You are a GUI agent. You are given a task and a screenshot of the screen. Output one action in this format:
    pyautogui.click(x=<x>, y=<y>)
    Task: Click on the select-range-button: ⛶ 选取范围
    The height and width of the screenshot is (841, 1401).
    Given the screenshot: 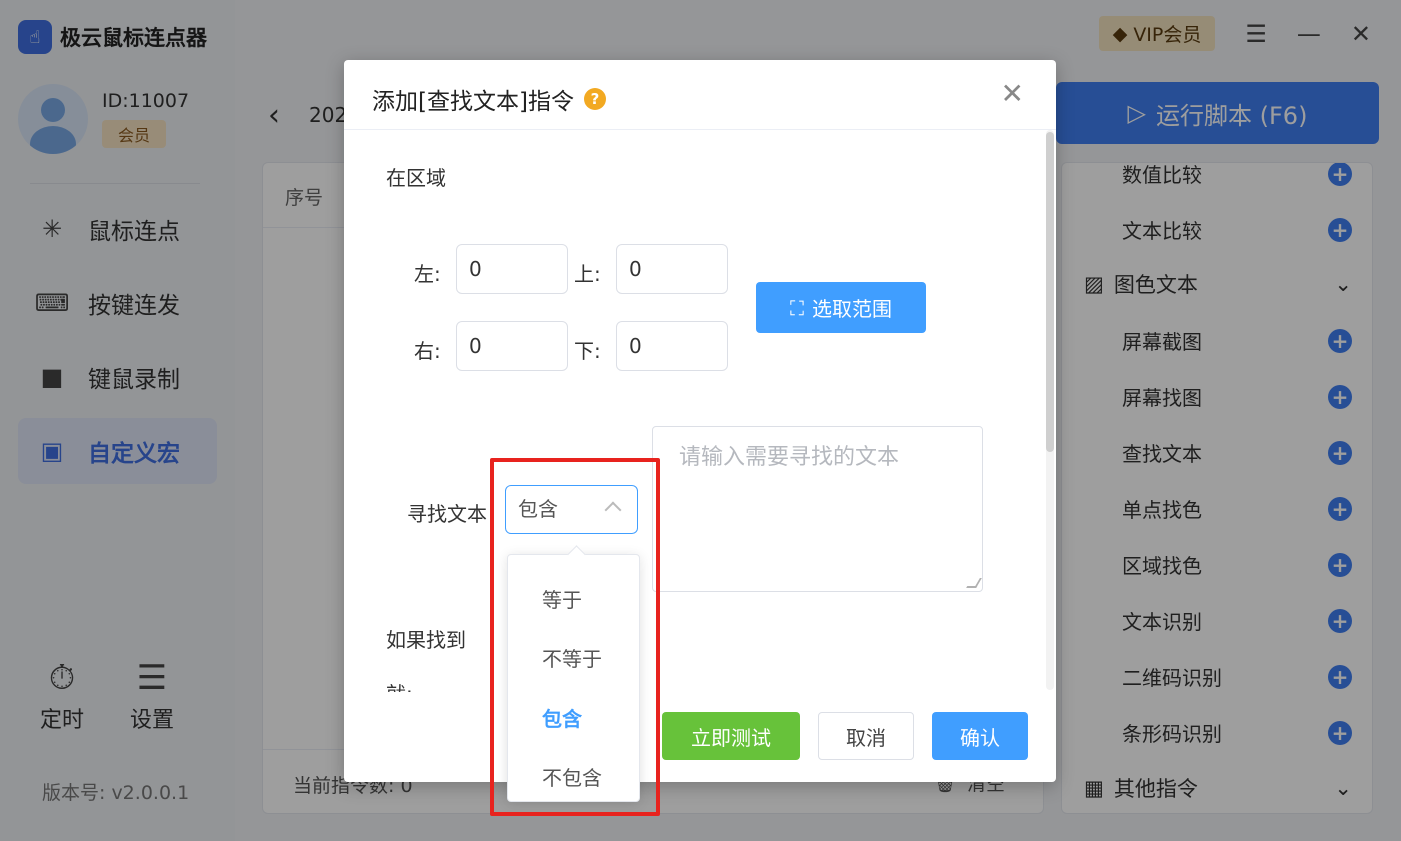 What is the action you would take?
    pyautogui.click(x=841, y=307)
    